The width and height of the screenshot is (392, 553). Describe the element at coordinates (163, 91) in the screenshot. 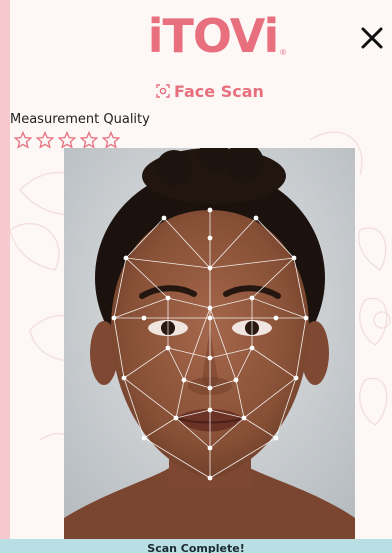

I see `face-scan-icon` at that location.